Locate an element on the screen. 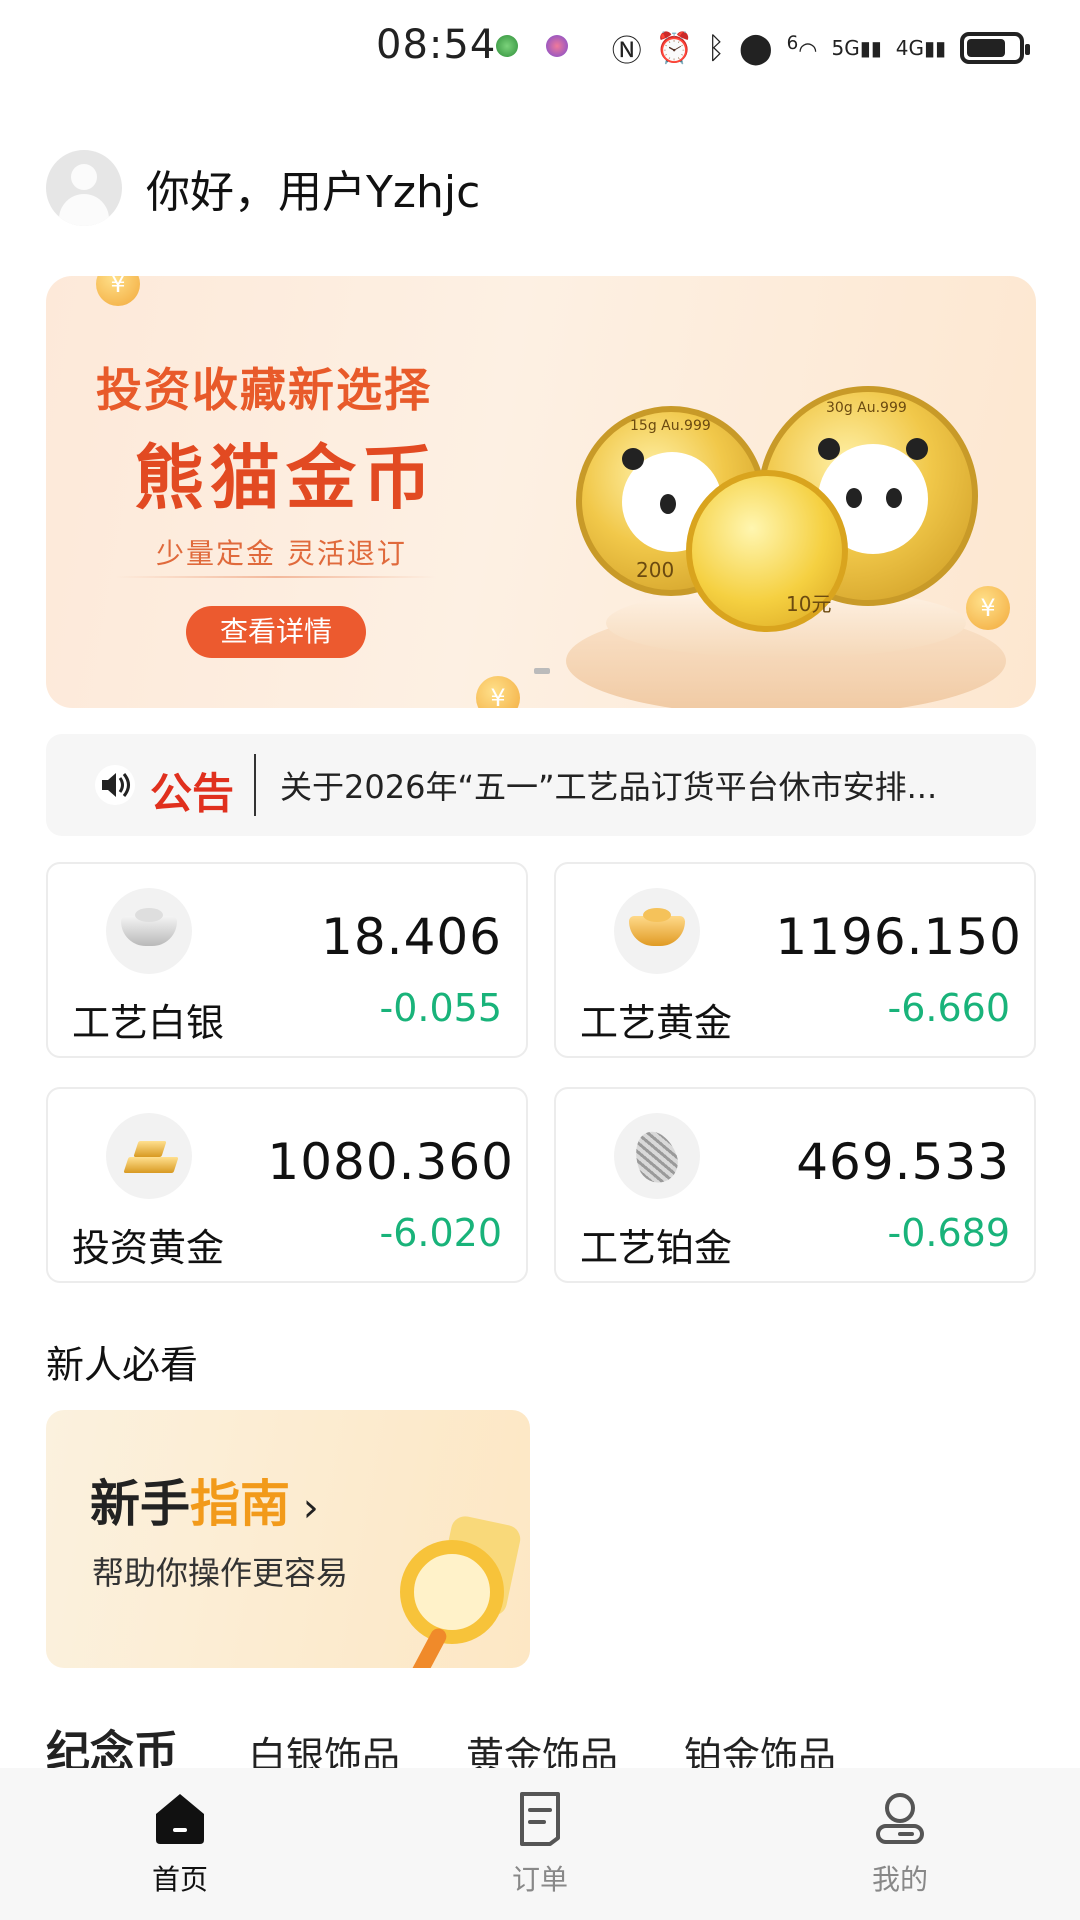 The height and width of the screenshot is (1920, 1080). banner-subtitle: 少量定金 灵活退订 is located at coordinates (281, 553).